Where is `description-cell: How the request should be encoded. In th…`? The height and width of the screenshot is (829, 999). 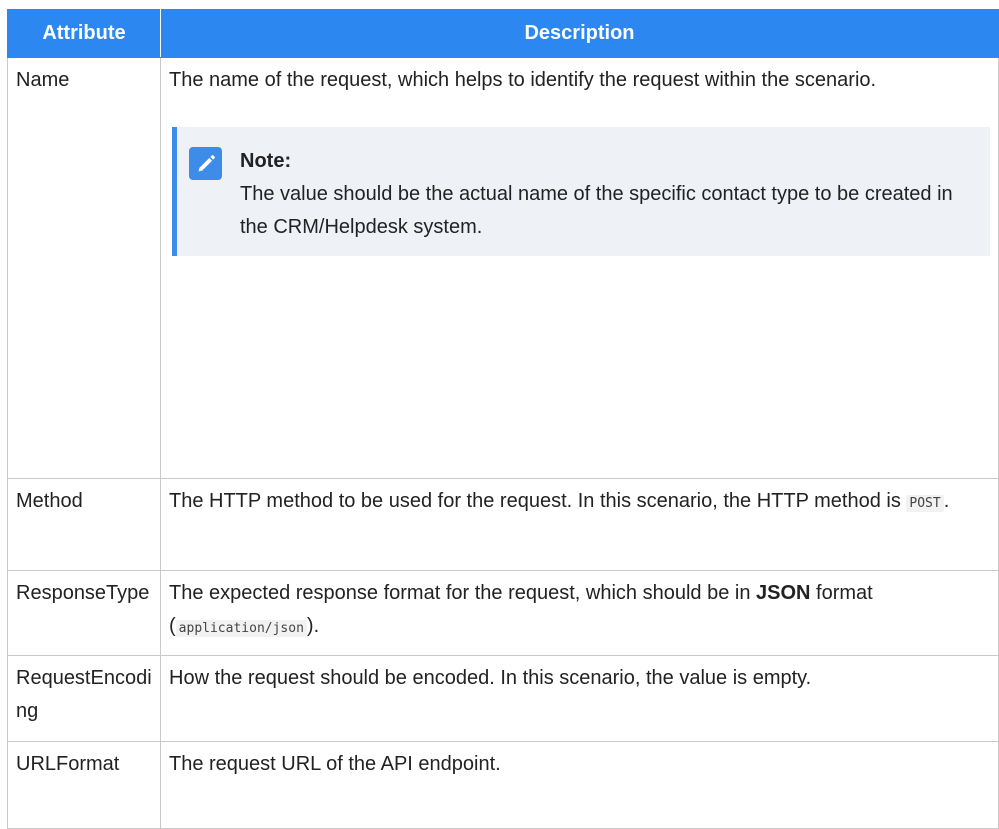
description-cell: How the request should be encoded. In th… is located at coordinates (579, 698).